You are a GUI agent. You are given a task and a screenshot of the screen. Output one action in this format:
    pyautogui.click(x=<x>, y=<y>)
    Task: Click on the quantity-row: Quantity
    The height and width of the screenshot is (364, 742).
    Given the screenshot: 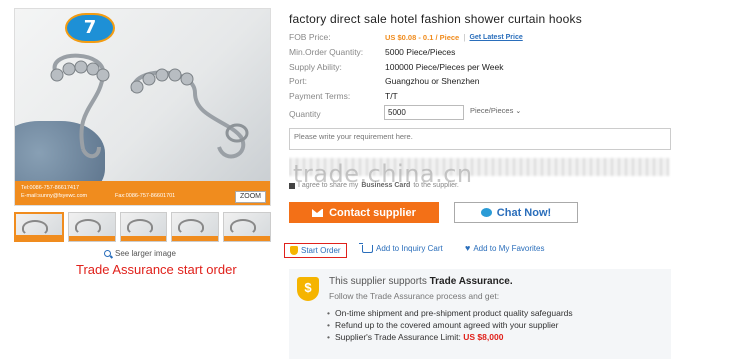 What is the action you would take?
    pyautogui.click(x=337, y=114)
    